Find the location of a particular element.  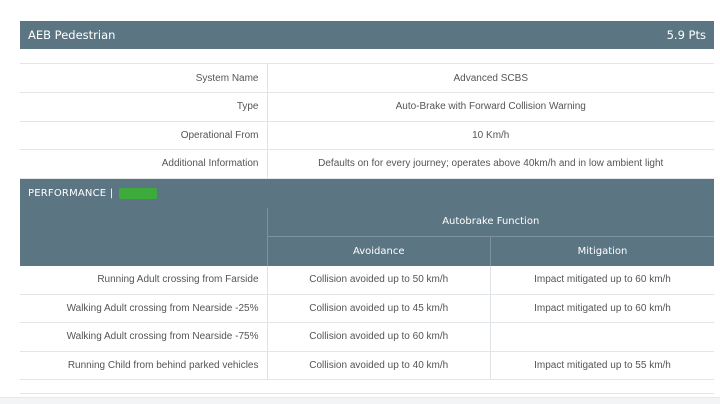

performance-bar: PERFORMANCE | is located at coordinates (367, 193).